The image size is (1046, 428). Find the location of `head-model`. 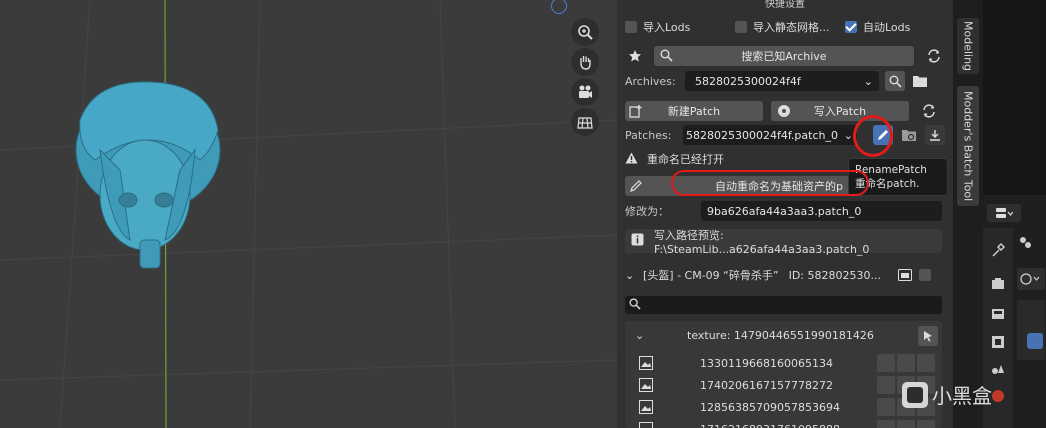

head-model is located at coordinates (148, 175).